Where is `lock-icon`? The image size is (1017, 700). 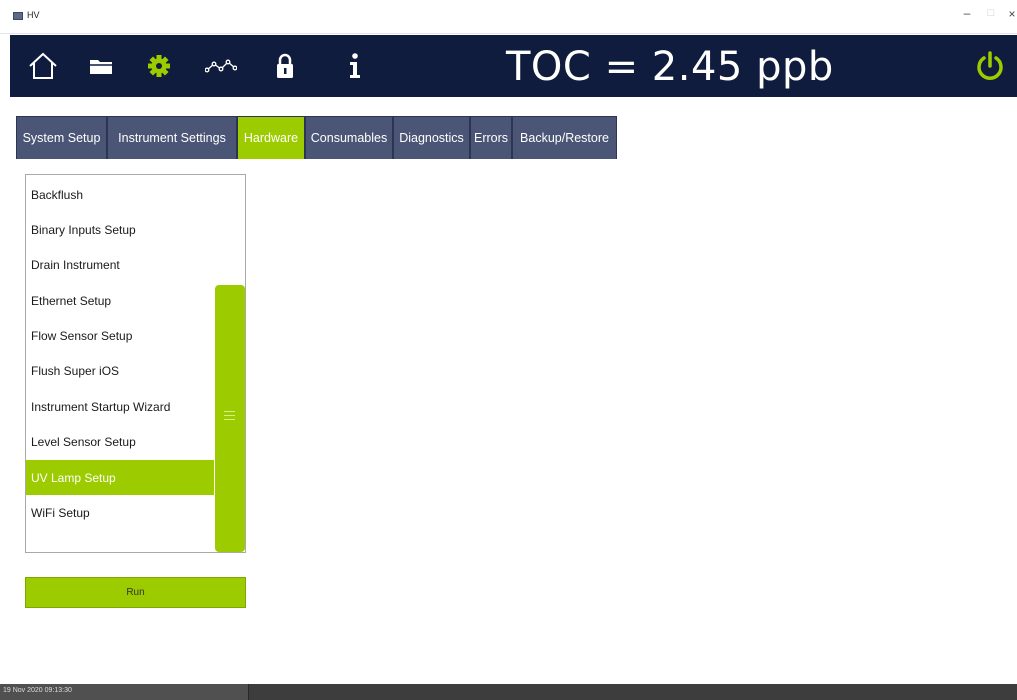 lock-icon is located at coordinates (285, 66).